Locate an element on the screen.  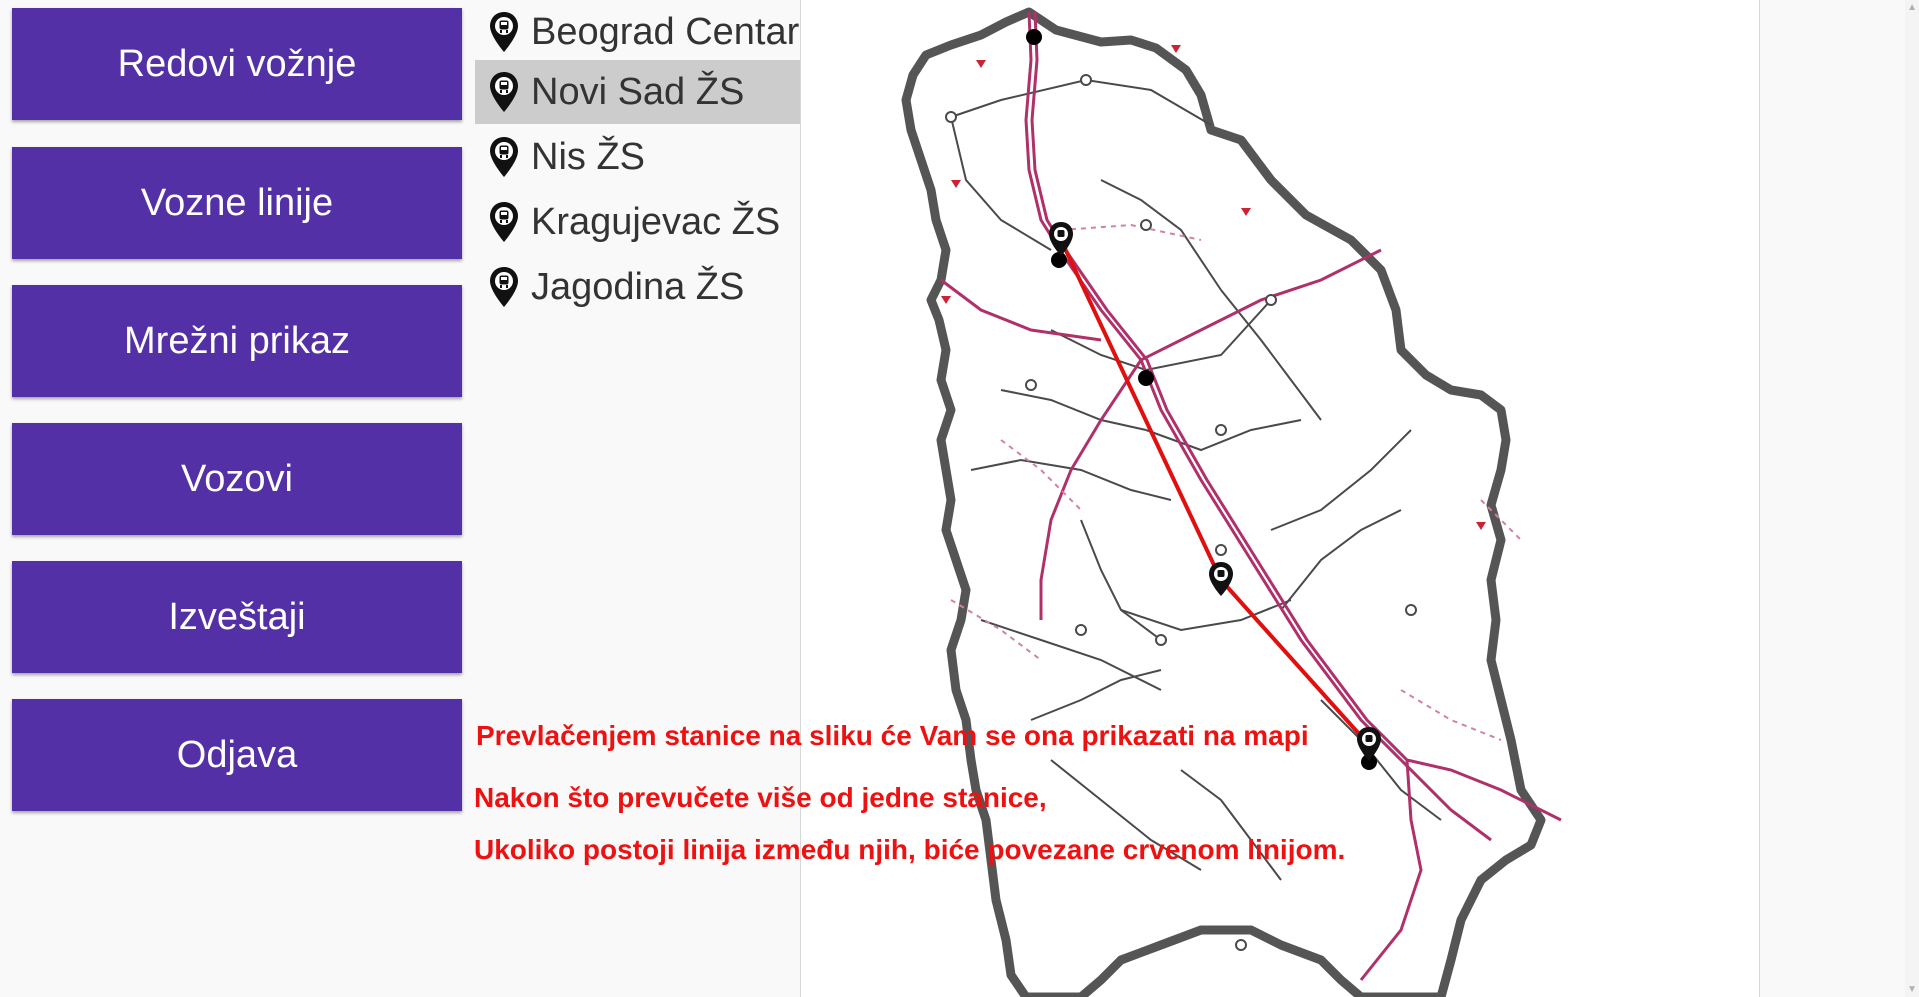
station-name: Novi Sad ŽS is located at coordinates (638, 91).